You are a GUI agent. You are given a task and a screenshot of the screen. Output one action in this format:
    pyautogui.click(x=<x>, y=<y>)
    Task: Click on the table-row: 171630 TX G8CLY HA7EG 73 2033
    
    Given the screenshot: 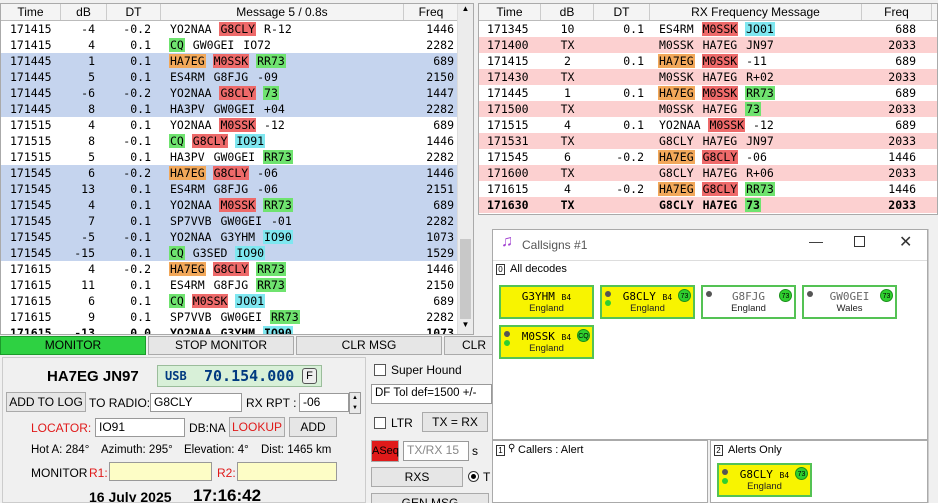 What is the action you would take?
    pyautogui.click(x=708, y=205)
    